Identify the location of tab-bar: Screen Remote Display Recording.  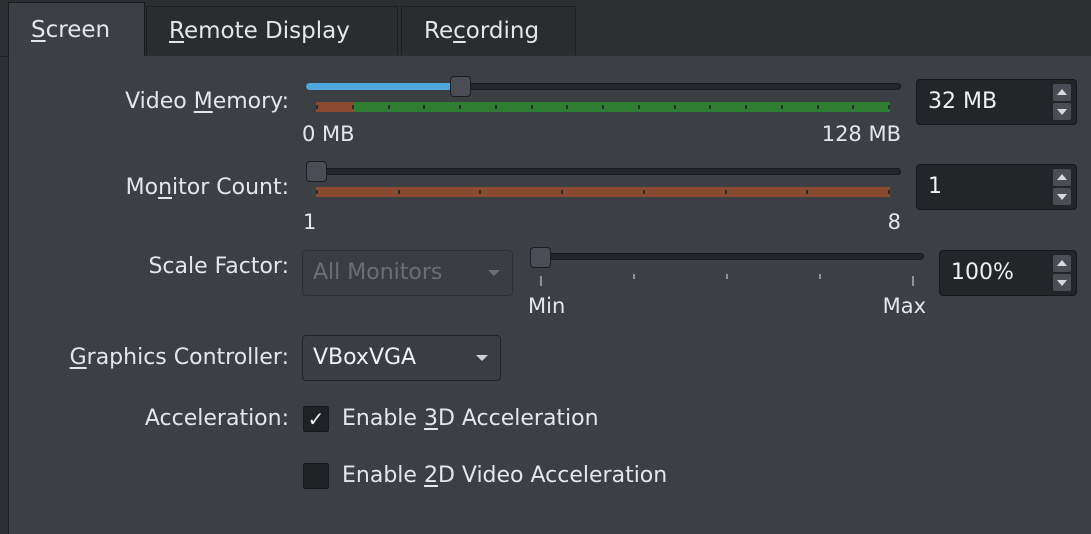
(545, 28).